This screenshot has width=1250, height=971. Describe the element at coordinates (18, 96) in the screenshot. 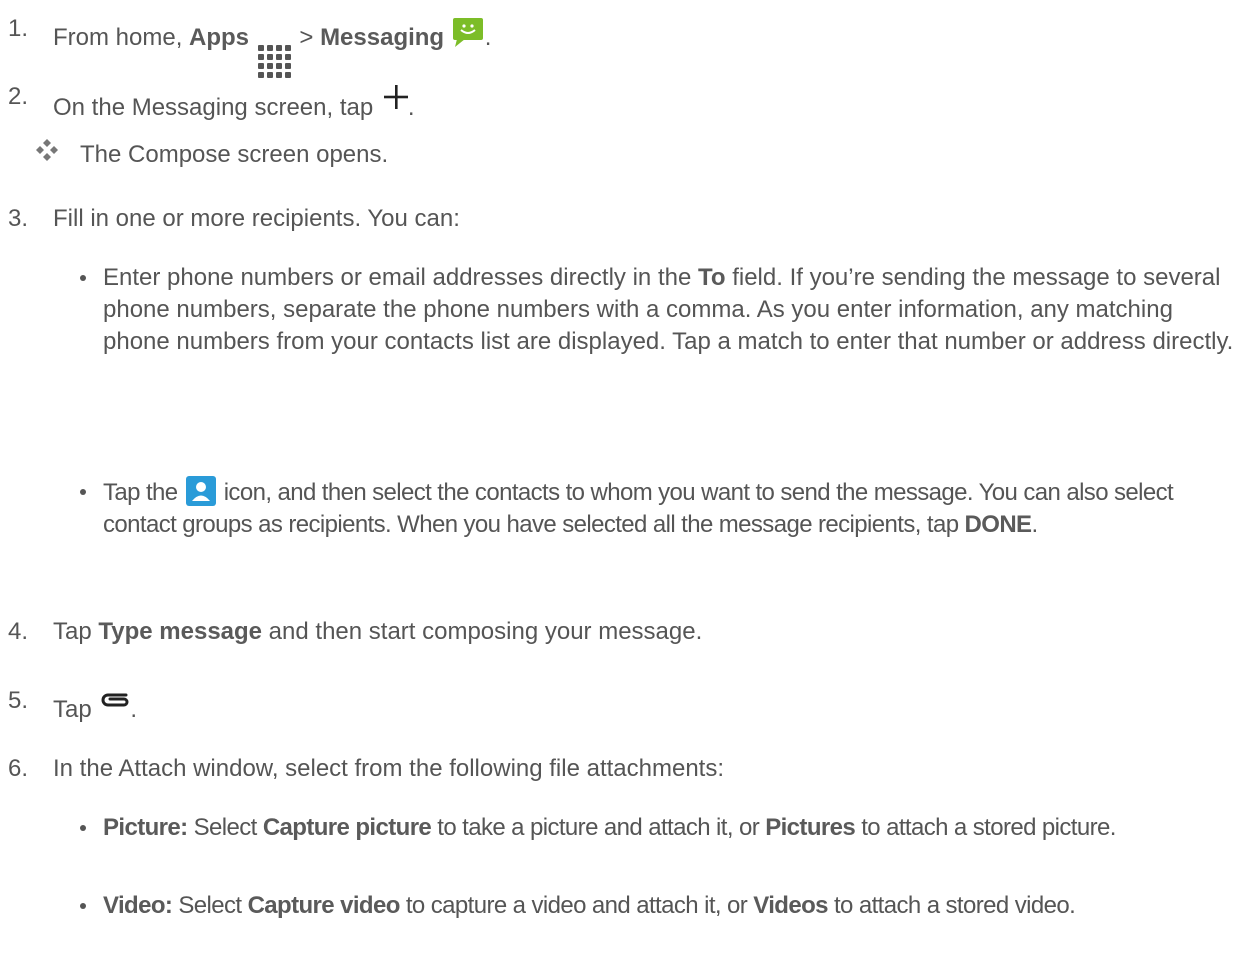

I see `step-number: 2.` at that location.